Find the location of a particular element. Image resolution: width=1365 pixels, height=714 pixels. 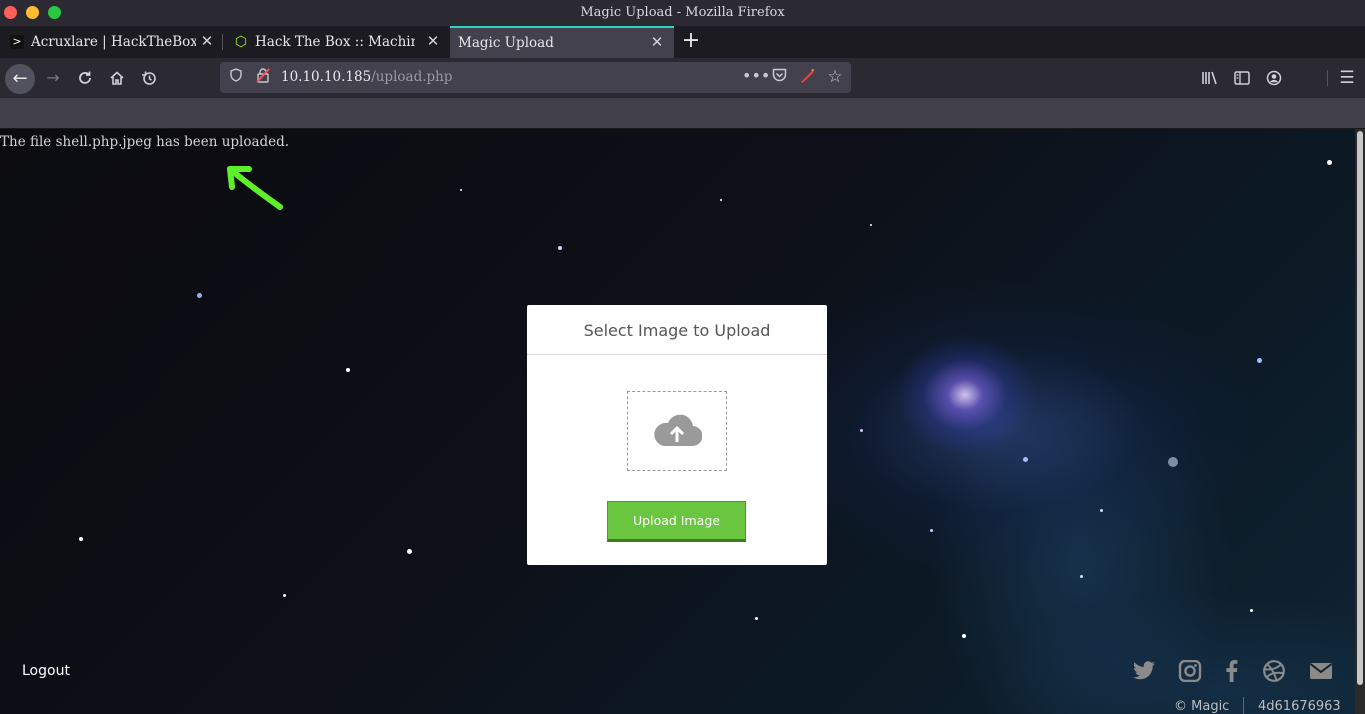

reload-icon is located at coordinates (85, 77).